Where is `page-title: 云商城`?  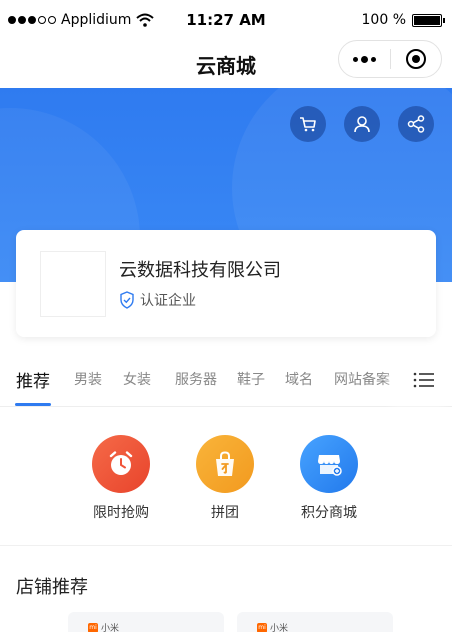
page-title: 云商城 is located at coordinates (226, 65).